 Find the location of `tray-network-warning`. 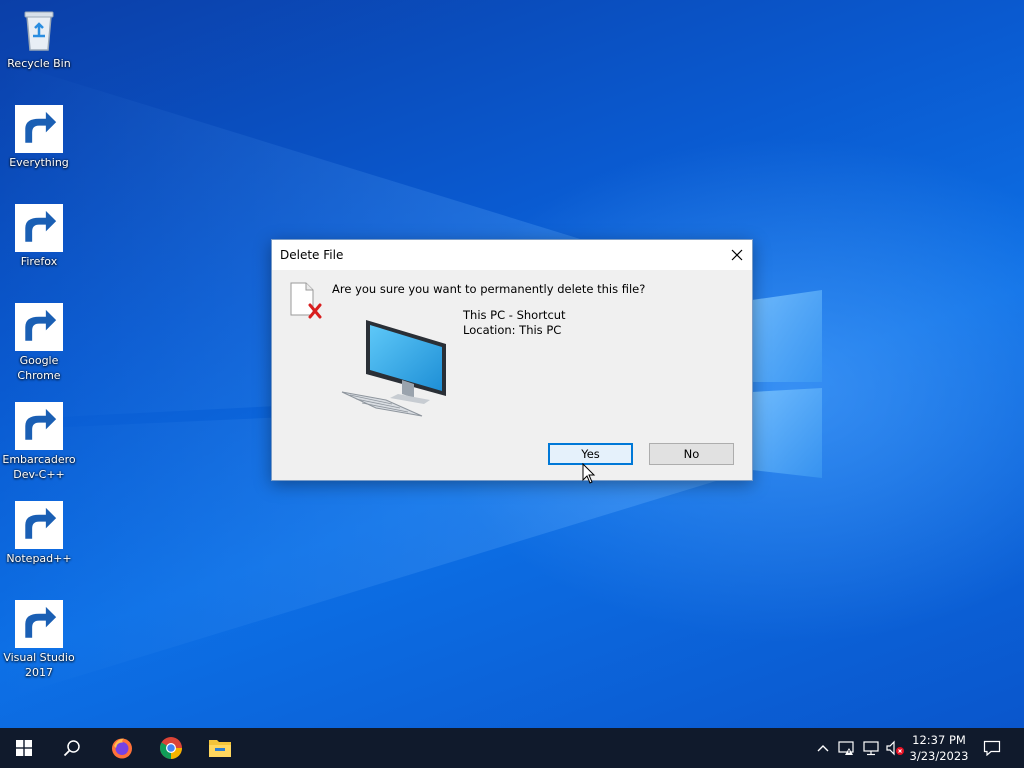

tray-network-warning is located at coordinates (847, 748).